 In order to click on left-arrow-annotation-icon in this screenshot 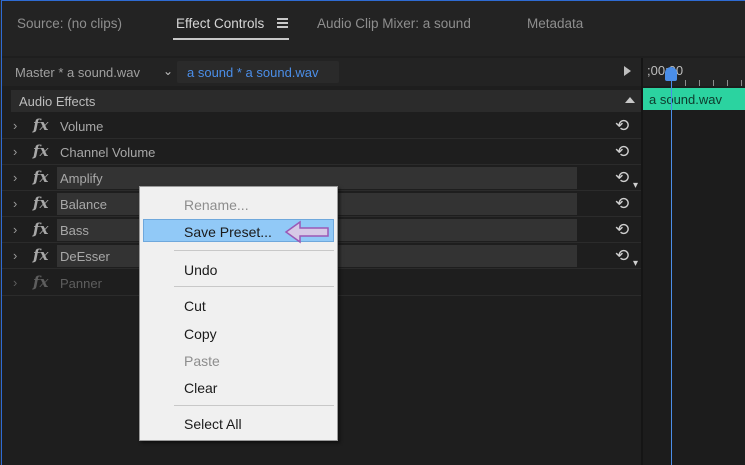, I will do `click(306, 232)`.